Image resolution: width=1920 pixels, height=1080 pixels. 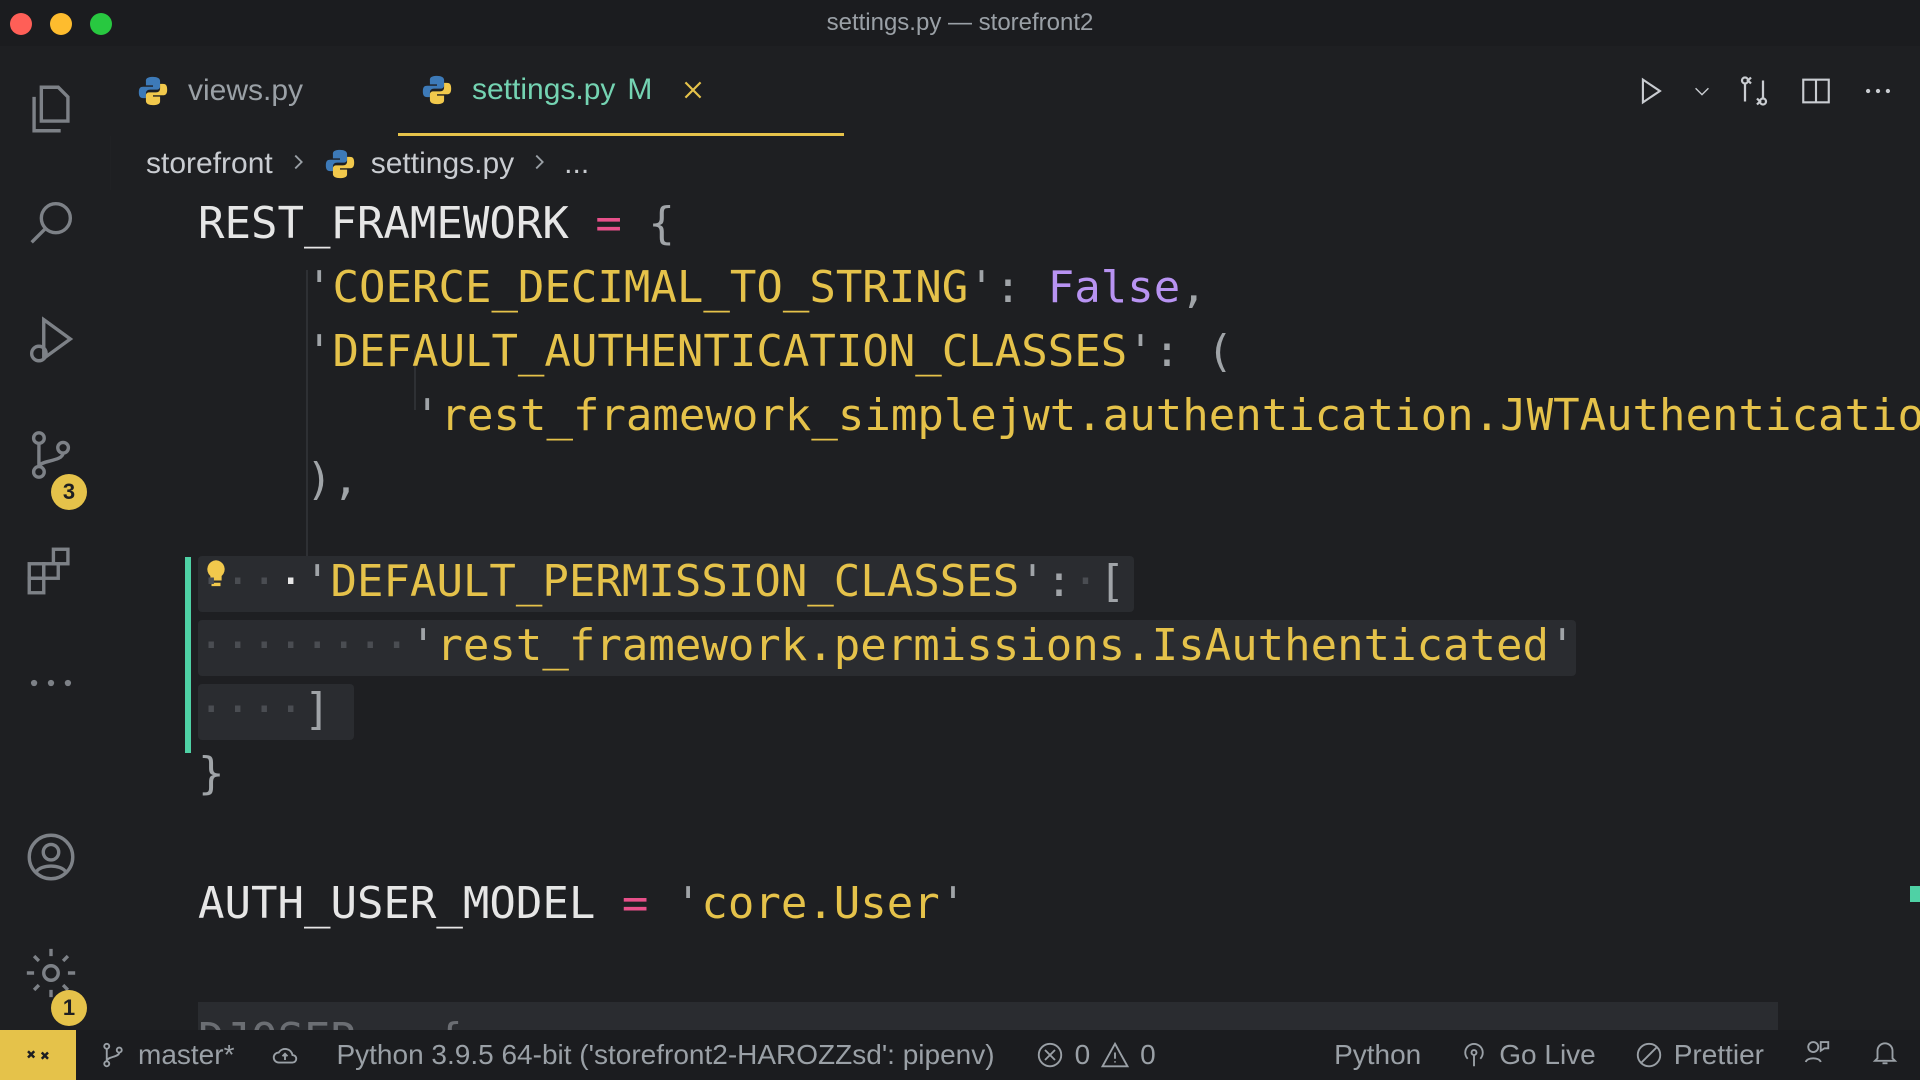 I want to click on accounts-icon, so click(x=51, y=857).